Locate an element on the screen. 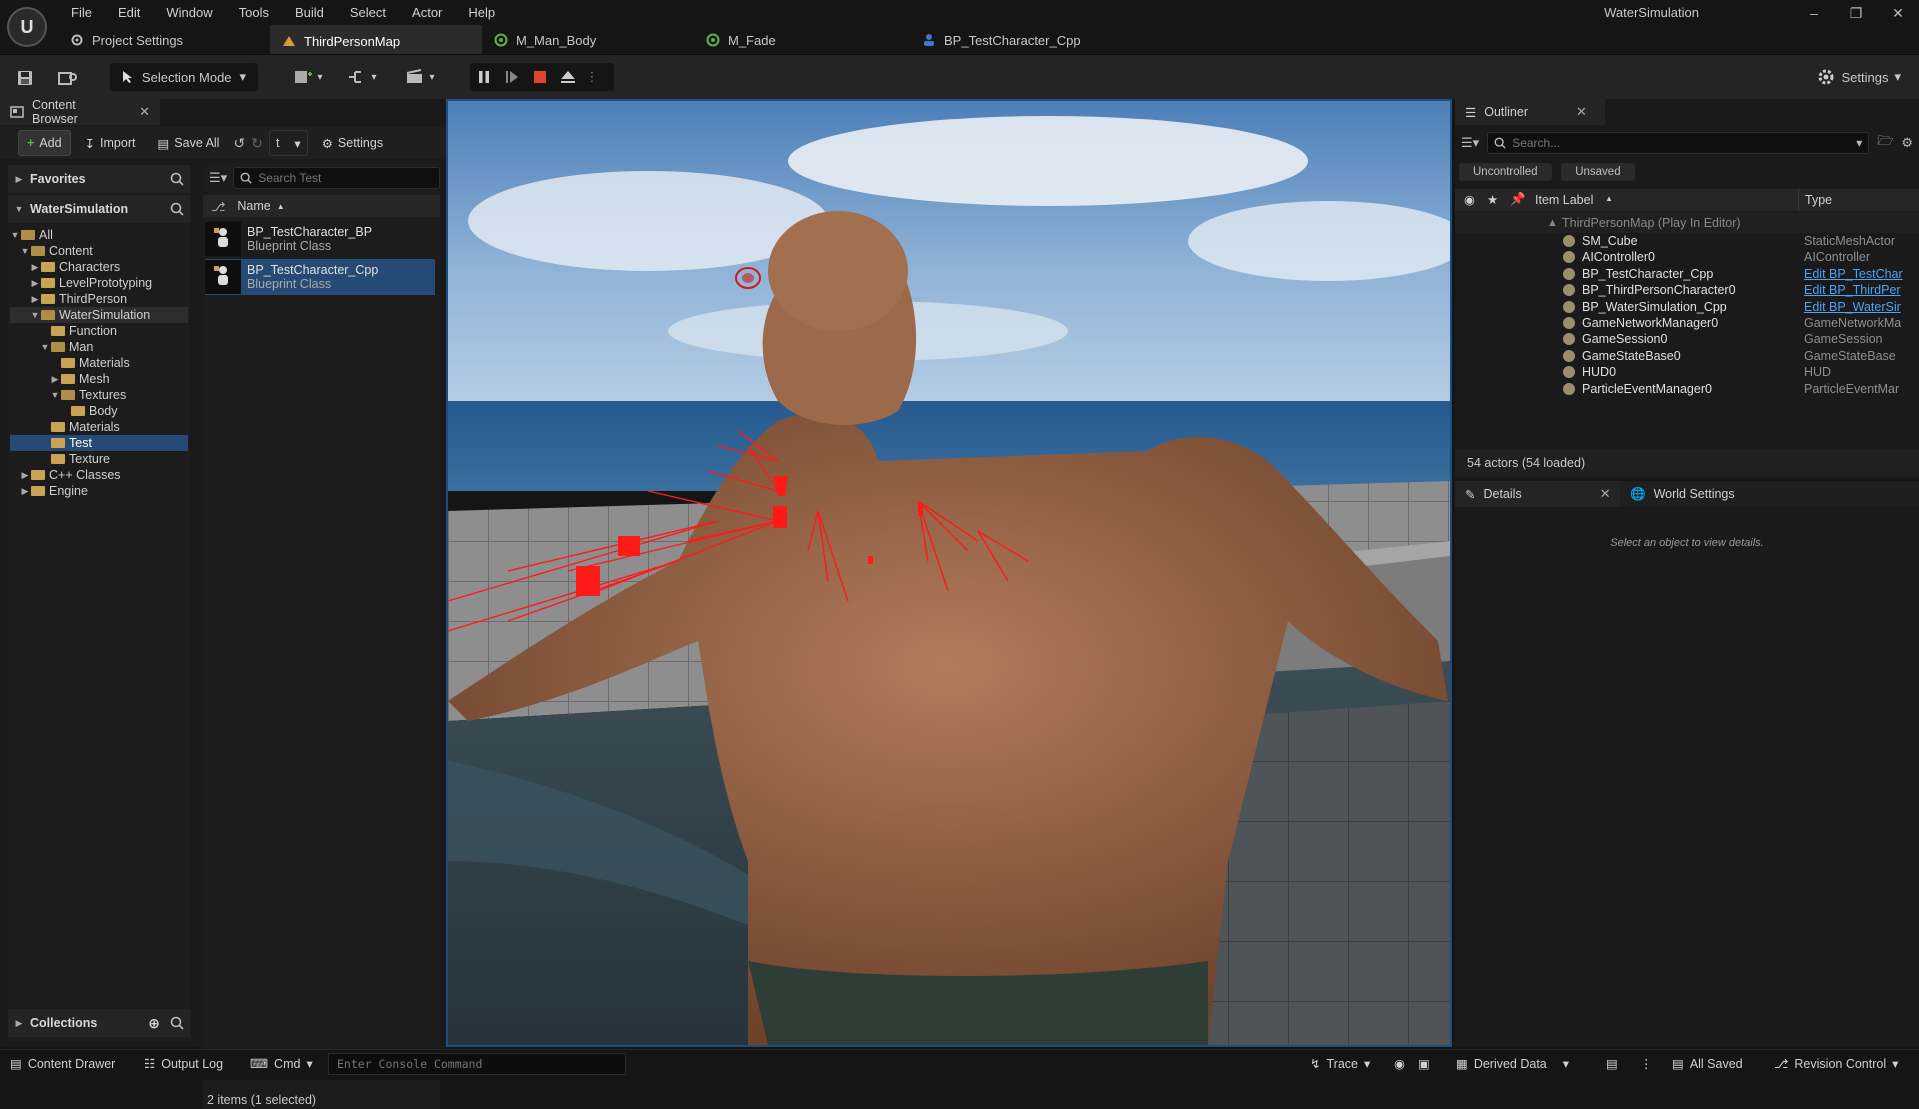 The image size is (1919, 1109). tab-thirdpersonmap: ThirdPersonMap is located at coordinates (376, 40).